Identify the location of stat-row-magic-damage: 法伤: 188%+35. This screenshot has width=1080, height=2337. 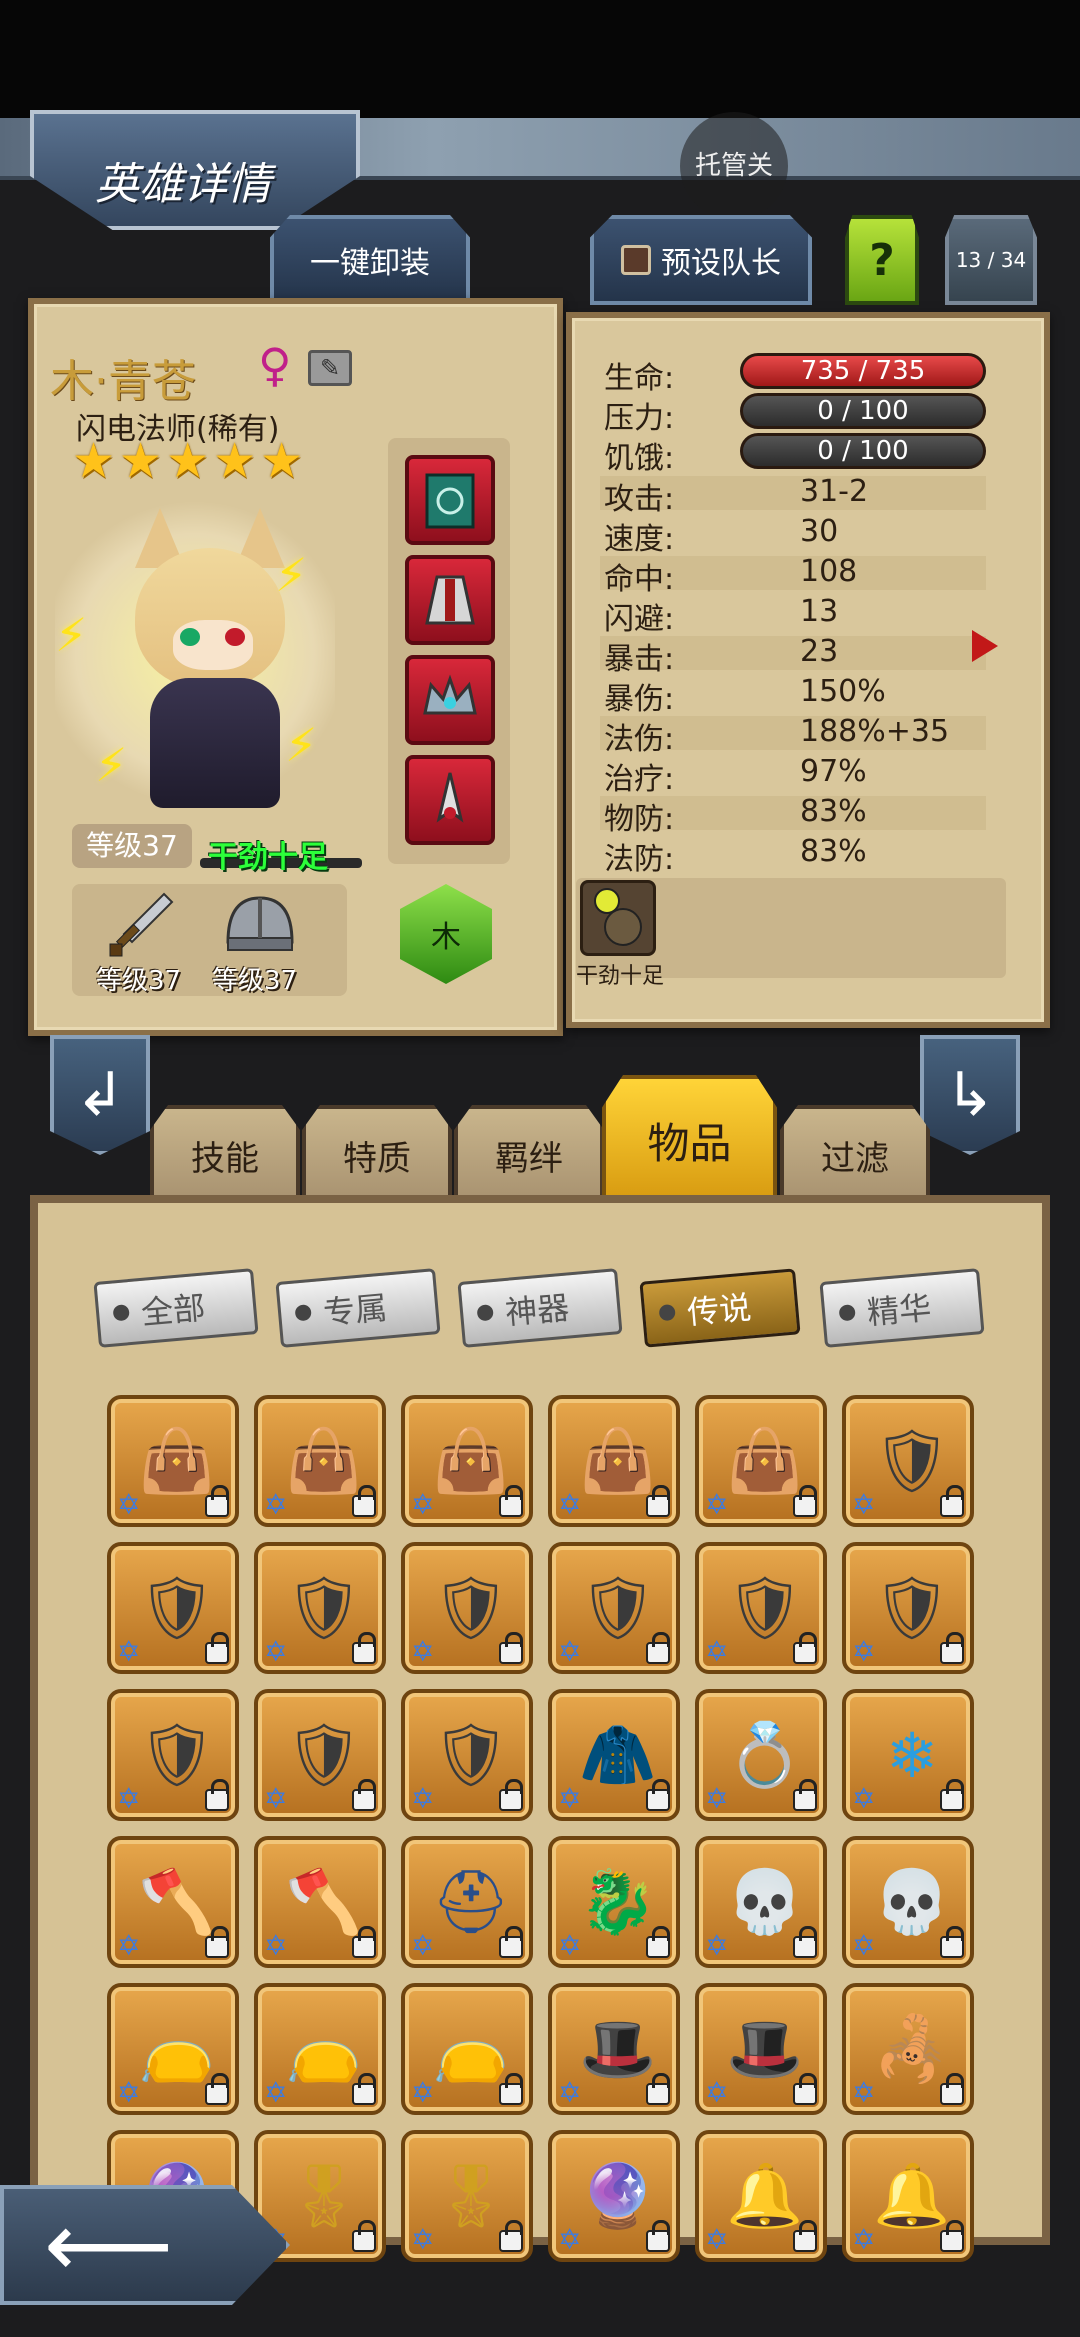
(793, 735).